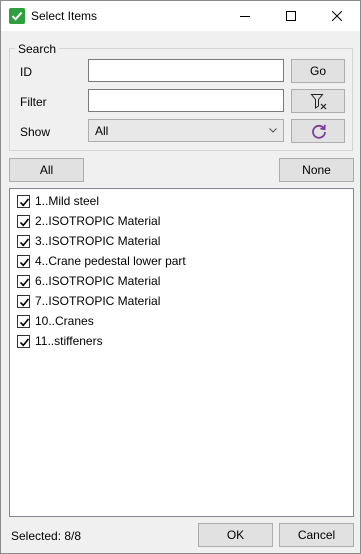  I want to click on checkmark-app-icon, so click(17, 16).